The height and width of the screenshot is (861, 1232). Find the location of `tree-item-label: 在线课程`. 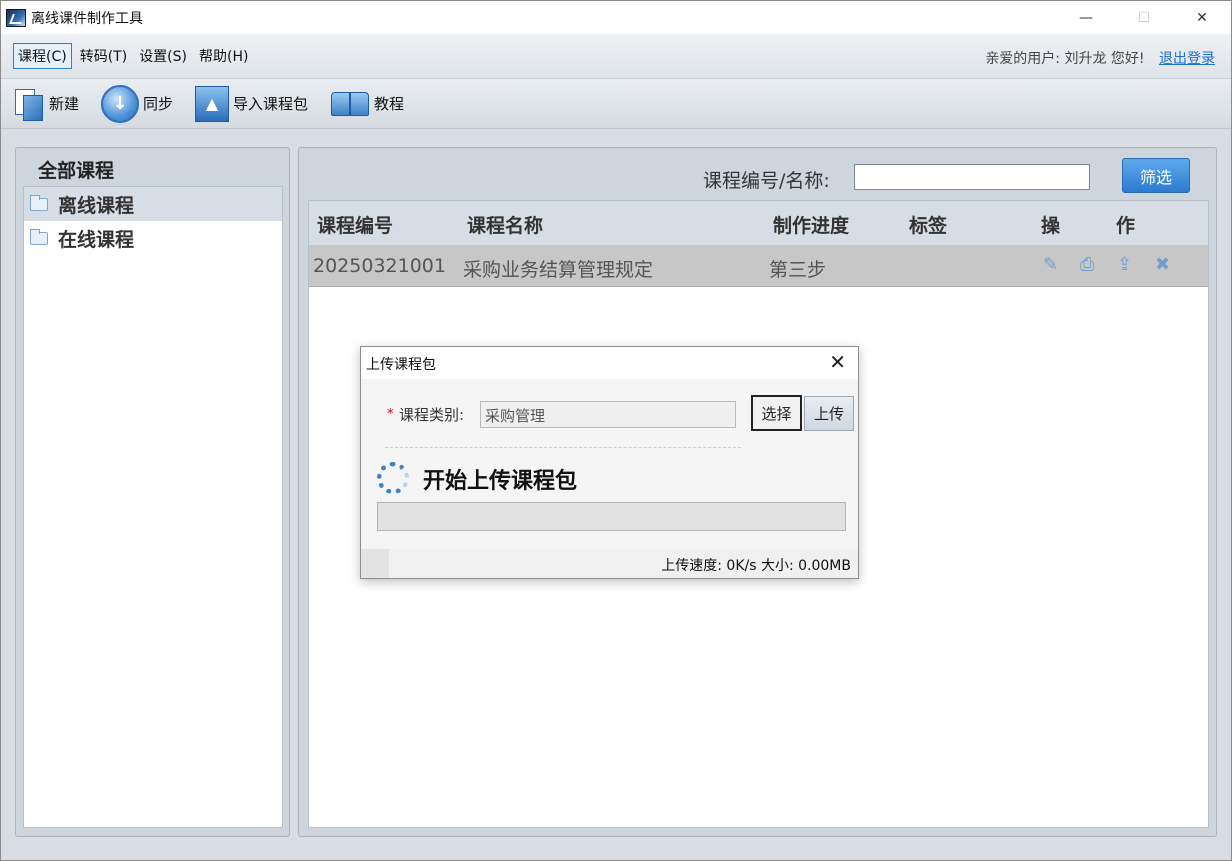

tree-item-label: 在线课程 is located at coordinates (96, 239).